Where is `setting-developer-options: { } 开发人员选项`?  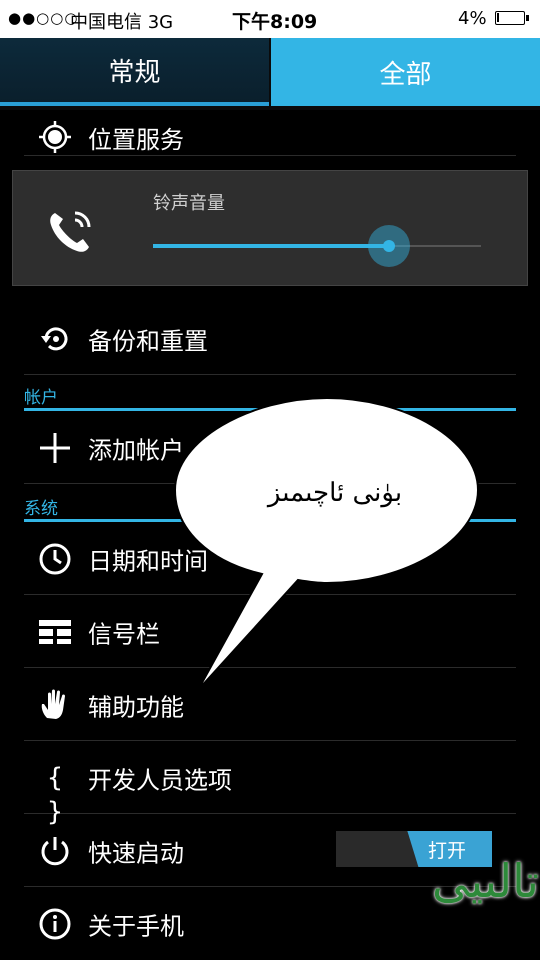
setting-developer-options: { } 开发人员选项 is located at coordinates (270, 784).